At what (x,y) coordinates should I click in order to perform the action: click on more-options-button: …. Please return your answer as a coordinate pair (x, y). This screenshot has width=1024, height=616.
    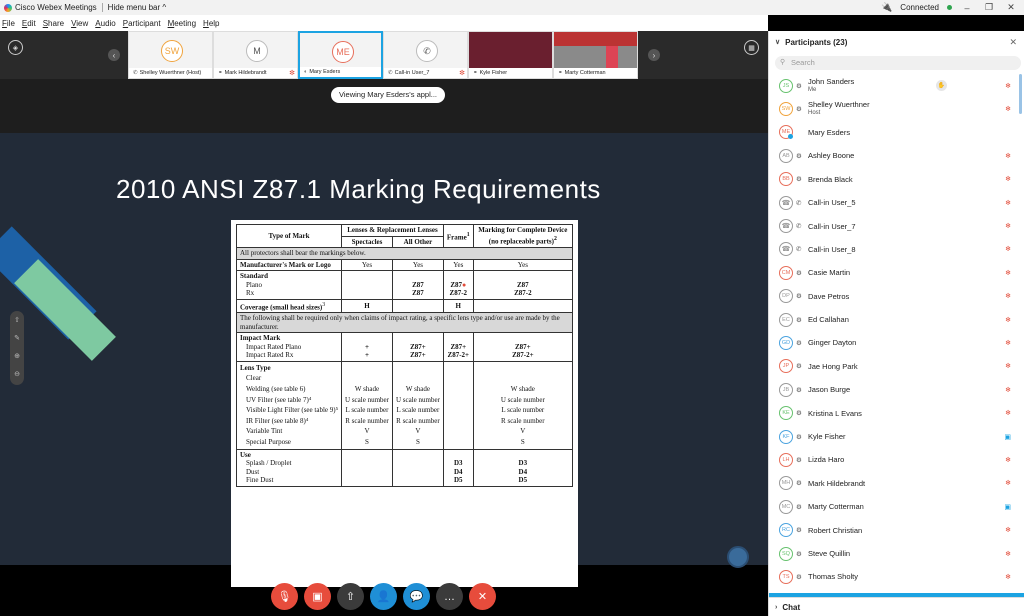
    Looking at the image, I should click on (449, 596).